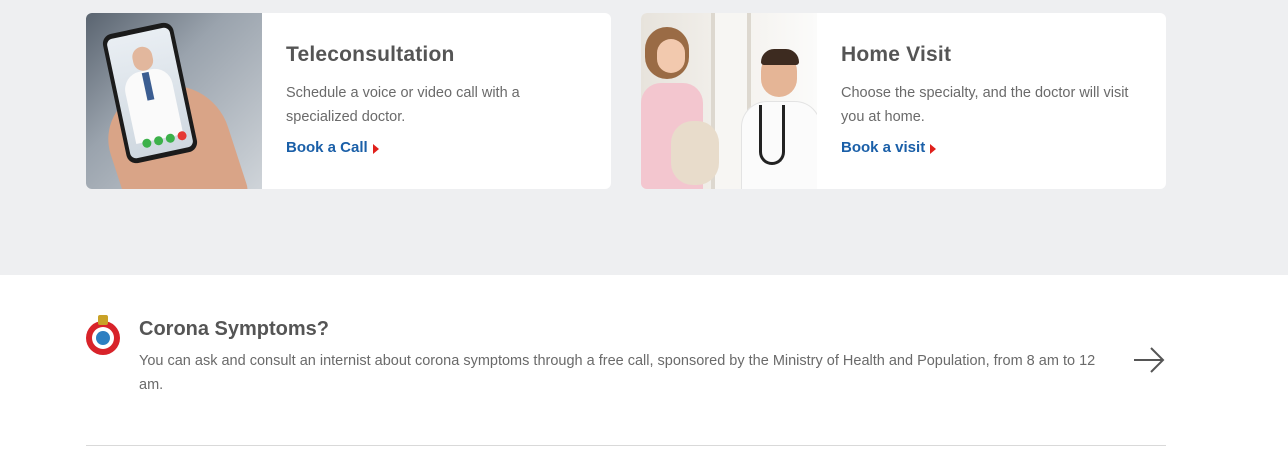 Image resolution: width=1288 pixels, height=451 pixels. Describe the element at coordinates (1149, 360) in the screenshot. I see `arrow-right-icon` at that location.